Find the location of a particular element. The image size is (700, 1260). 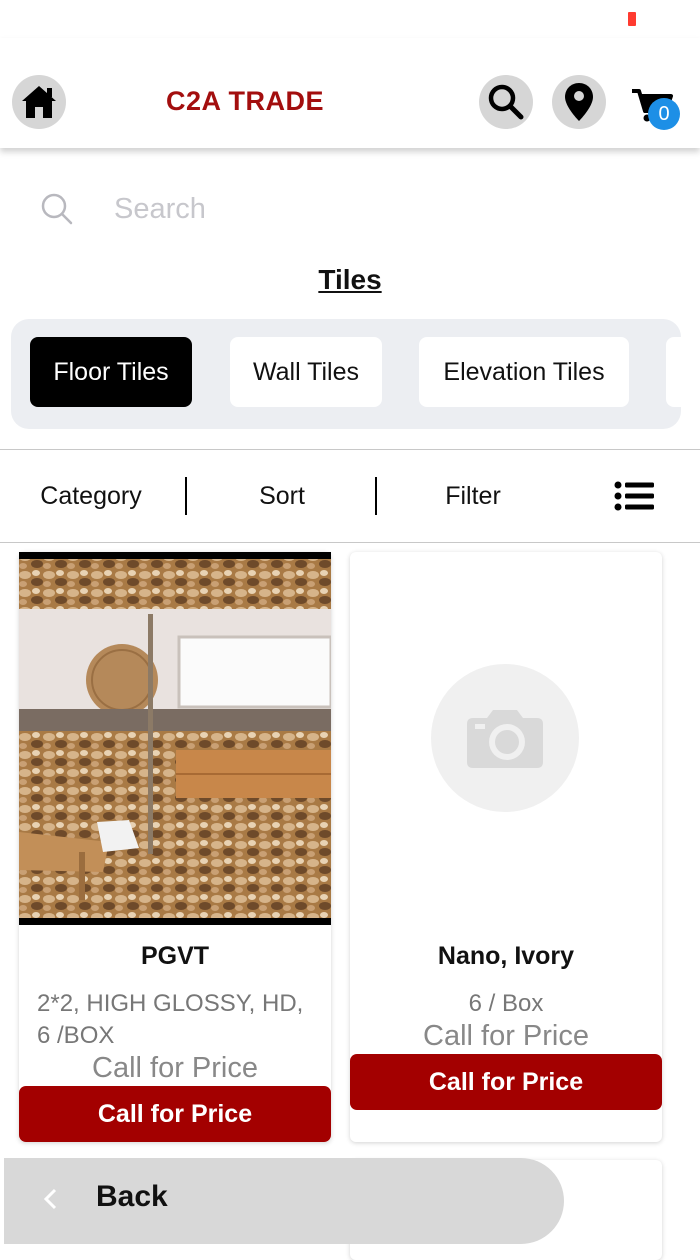

home-icon is located at coordinates (39, 102).